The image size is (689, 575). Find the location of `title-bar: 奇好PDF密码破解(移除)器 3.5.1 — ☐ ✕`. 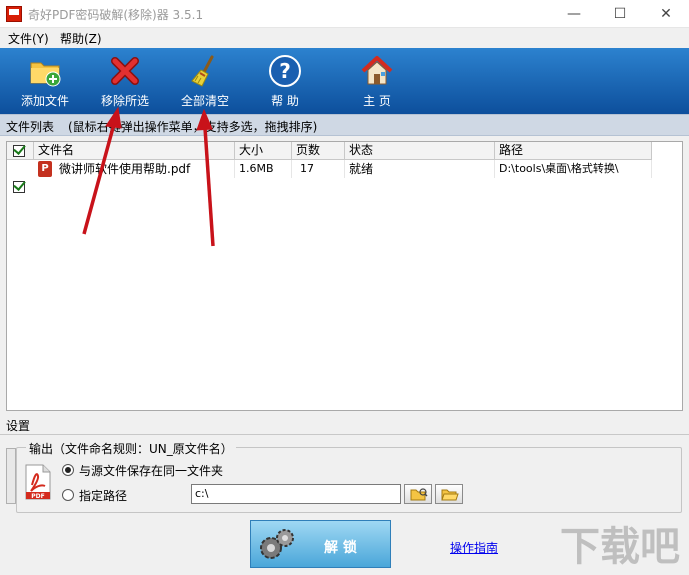

title-bar: 奇好PDF密码破解(移除)器 3.5.1 — ☐ ✕ is located at coordinates (344, 14).